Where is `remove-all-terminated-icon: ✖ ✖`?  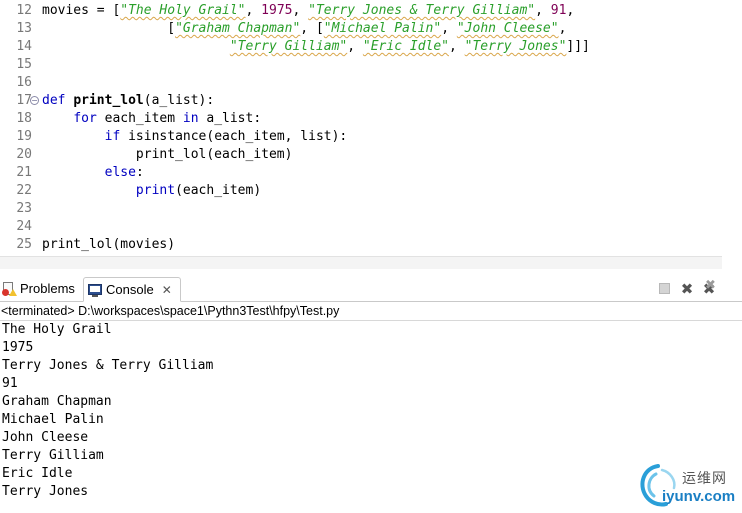
remove-all-terminated-icon: ✖ ✖ is located at coordinates (709, 287).